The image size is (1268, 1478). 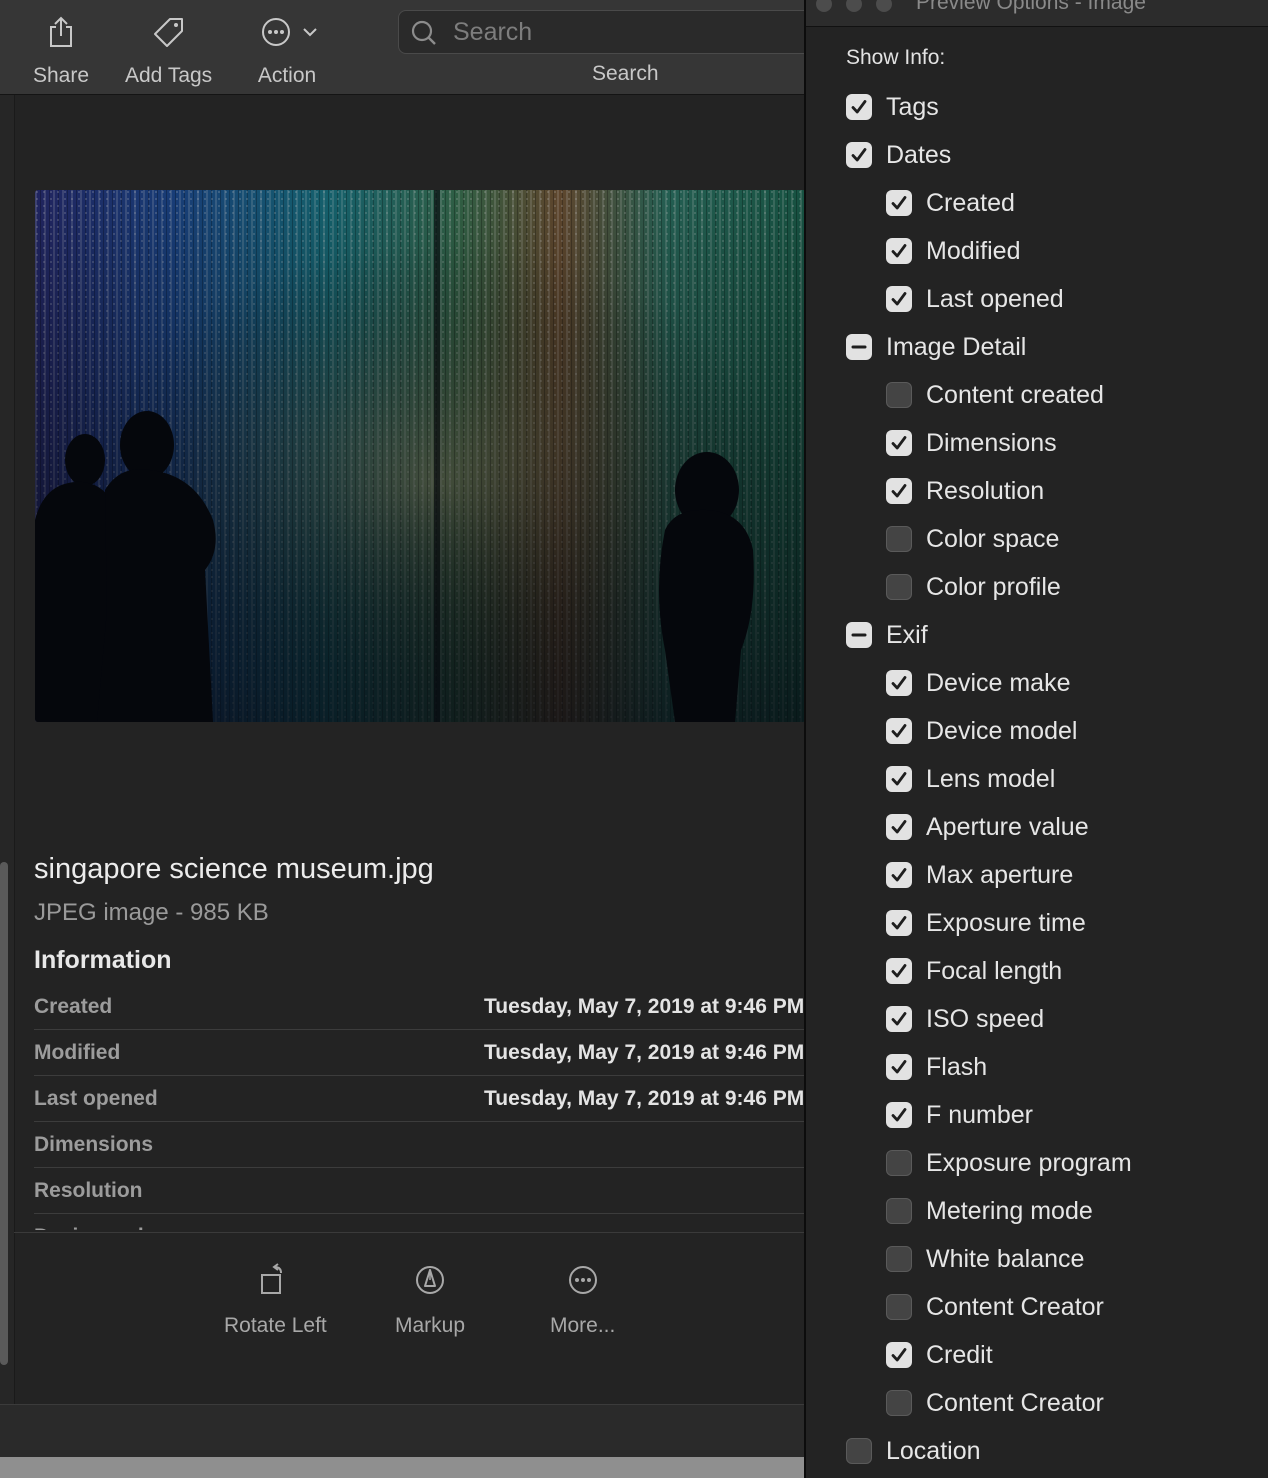 What do you see at coordinates (972, 539) in the screenshot?
I see `option-color-space: Color space` at bounding box center [972, 539].